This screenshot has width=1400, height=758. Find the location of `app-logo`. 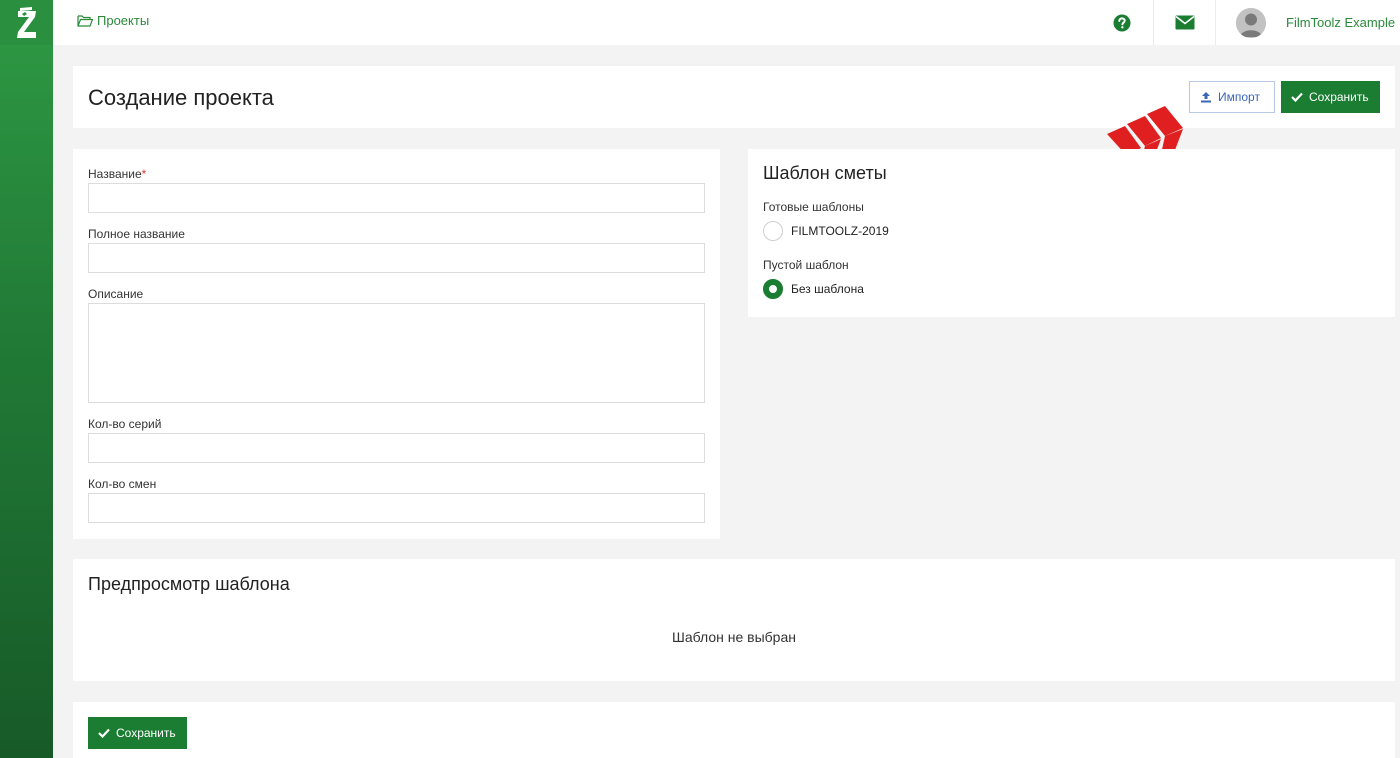

app-logo is located at coordinates (26, 22).